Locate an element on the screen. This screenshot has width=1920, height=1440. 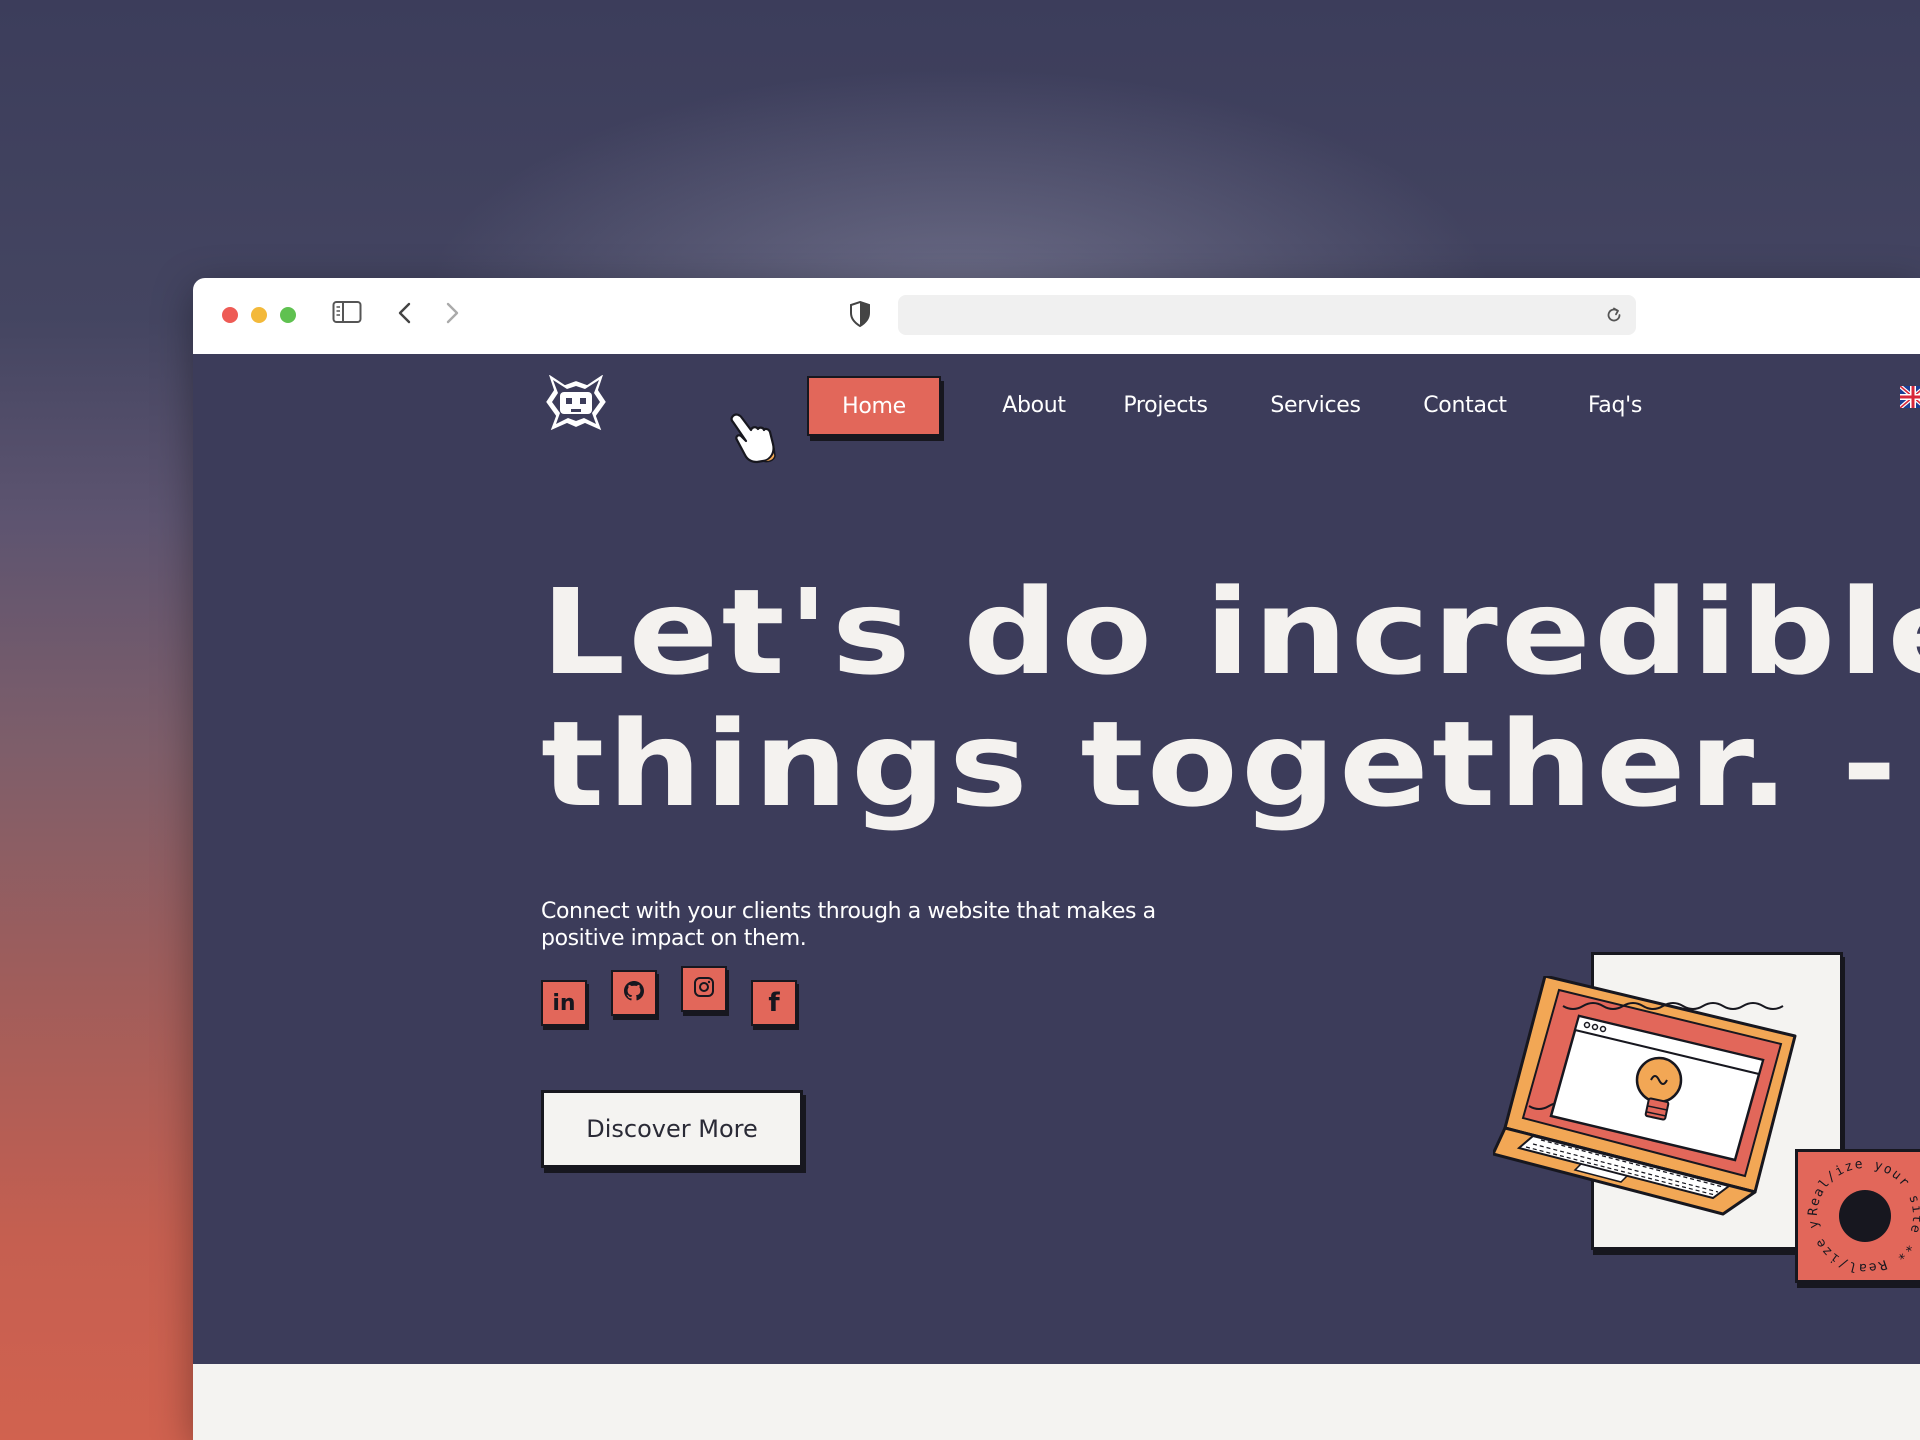
uk-flag-icon is located at coordinates (1909, 398).